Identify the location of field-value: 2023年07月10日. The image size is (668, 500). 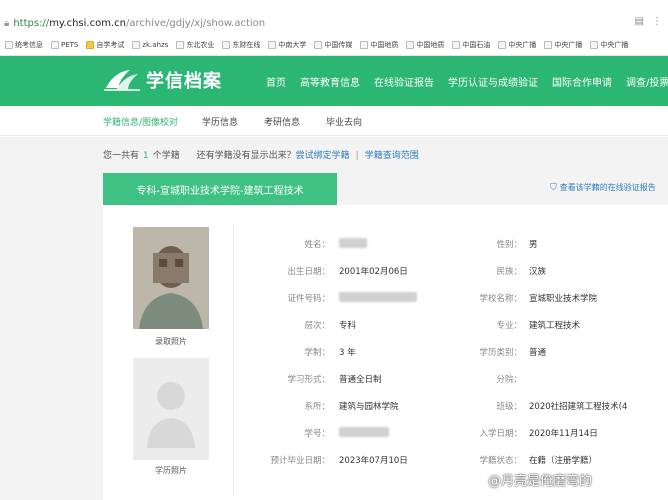
(373, 461).